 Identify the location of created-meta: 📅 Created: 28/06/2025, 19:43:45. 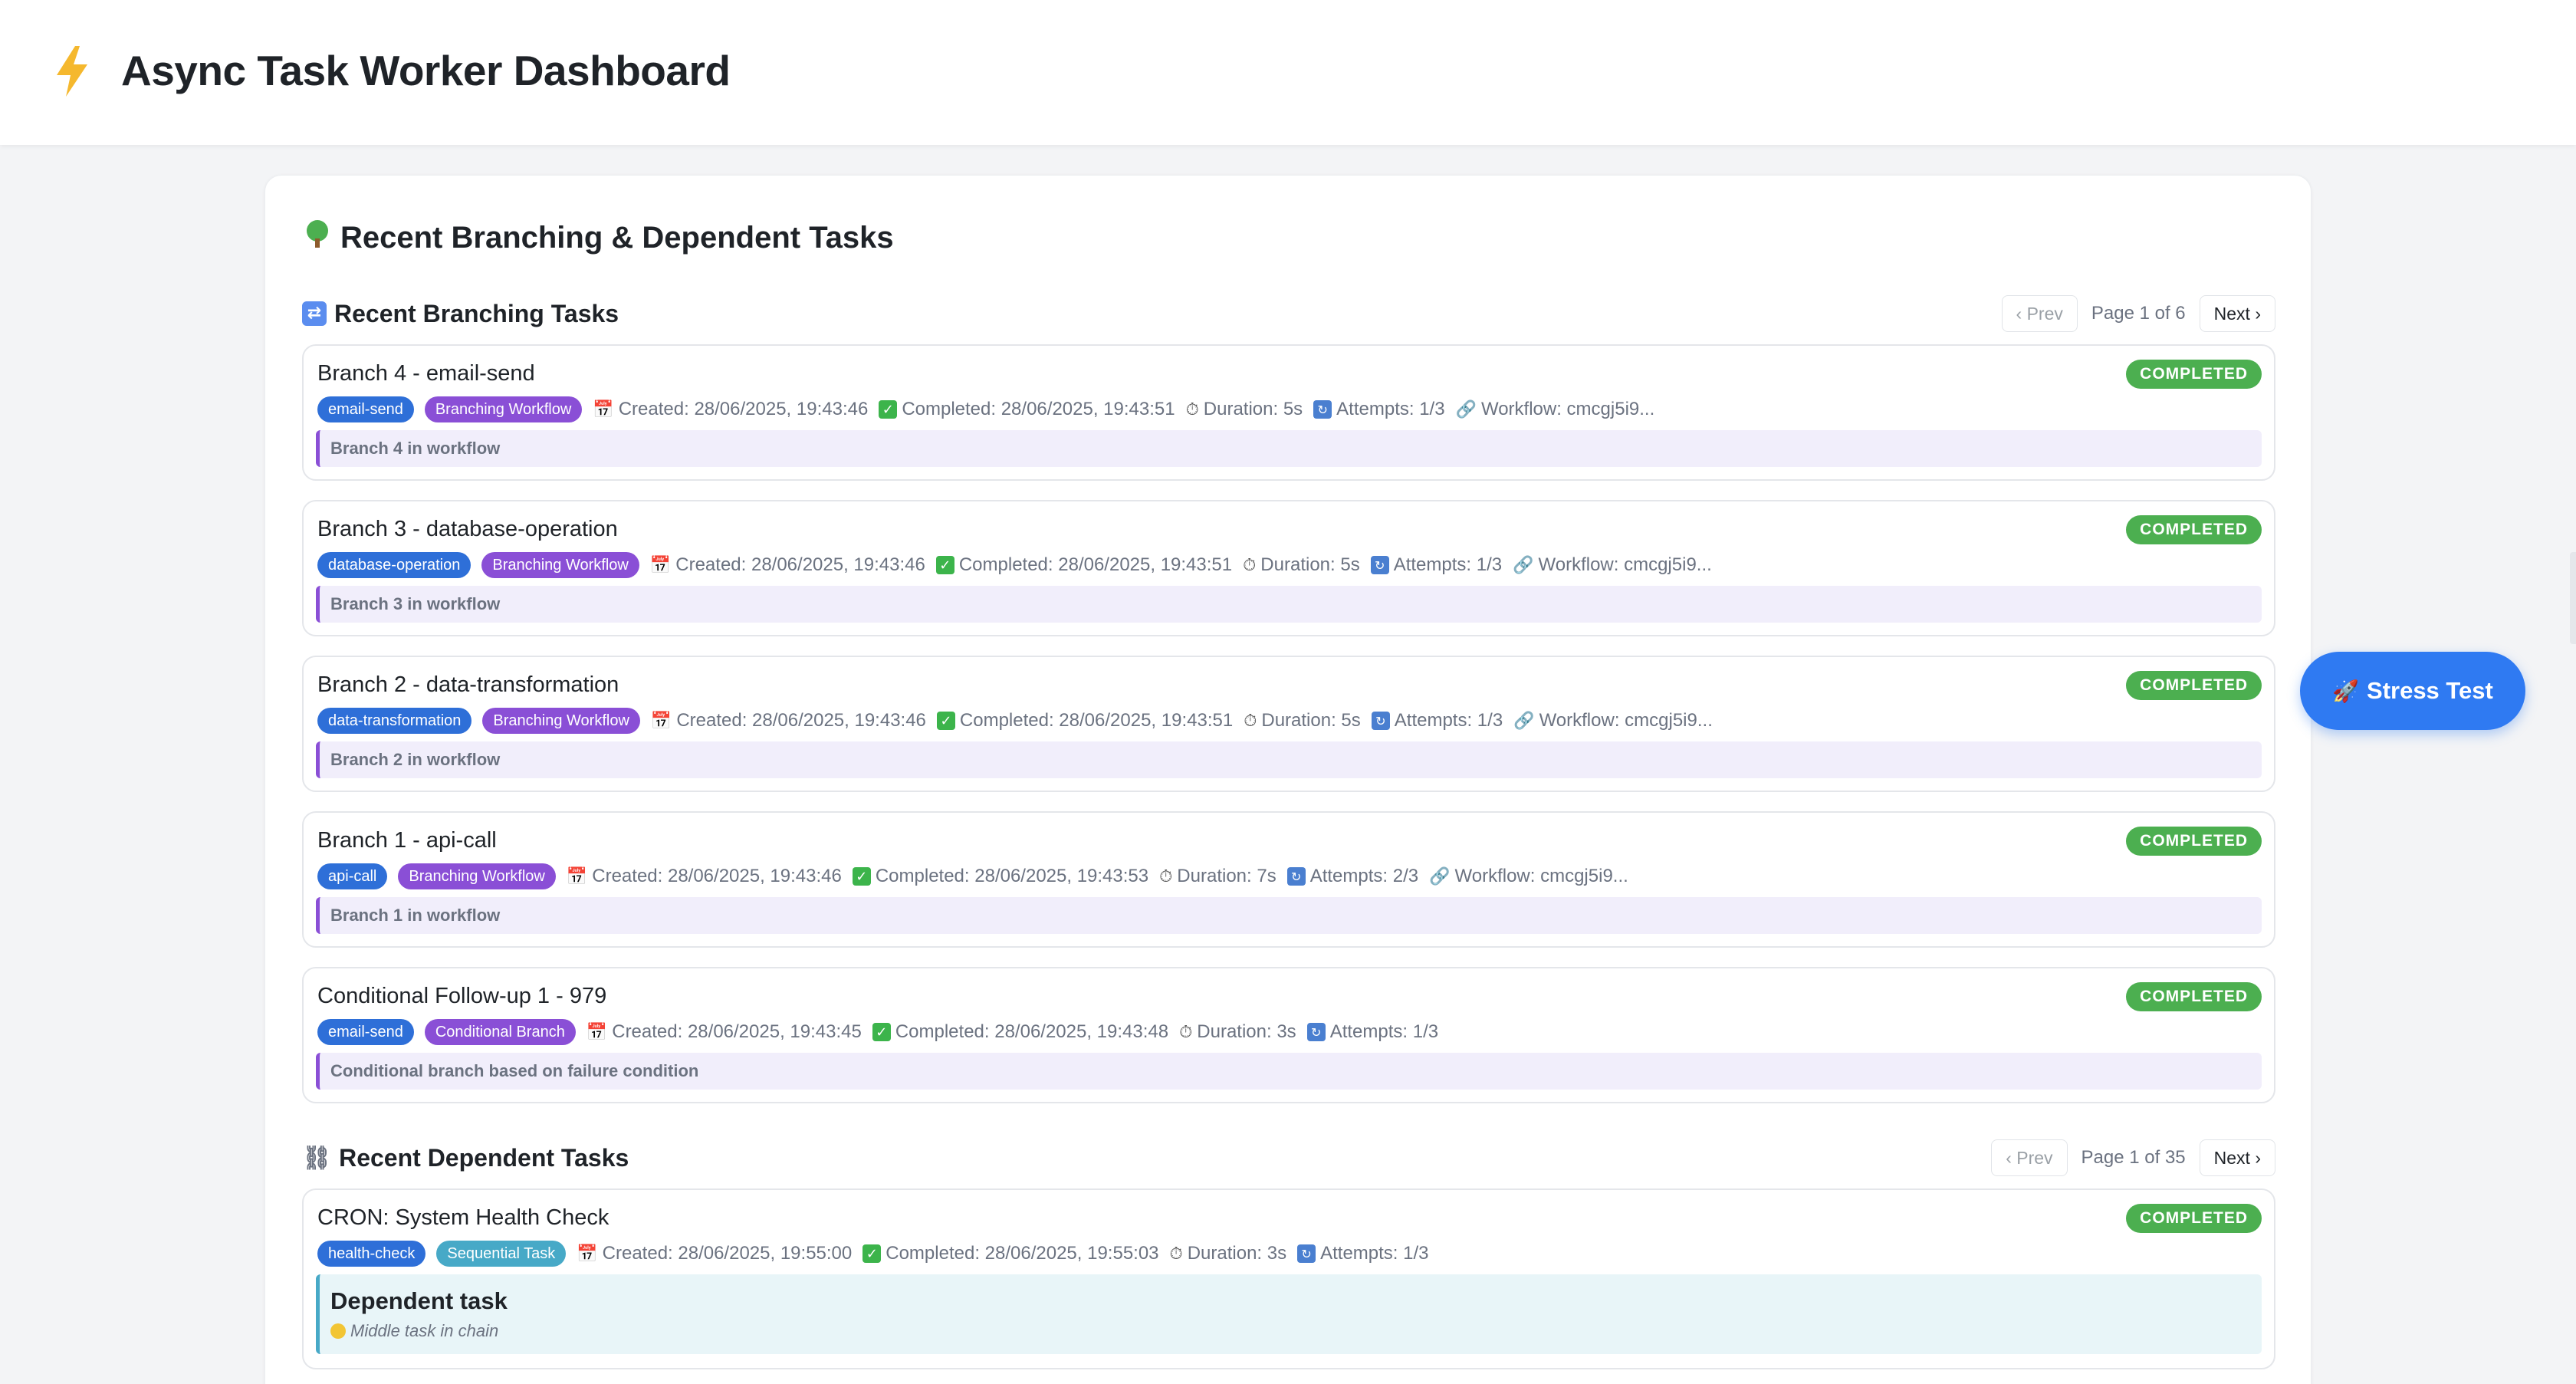
(724, 1032).